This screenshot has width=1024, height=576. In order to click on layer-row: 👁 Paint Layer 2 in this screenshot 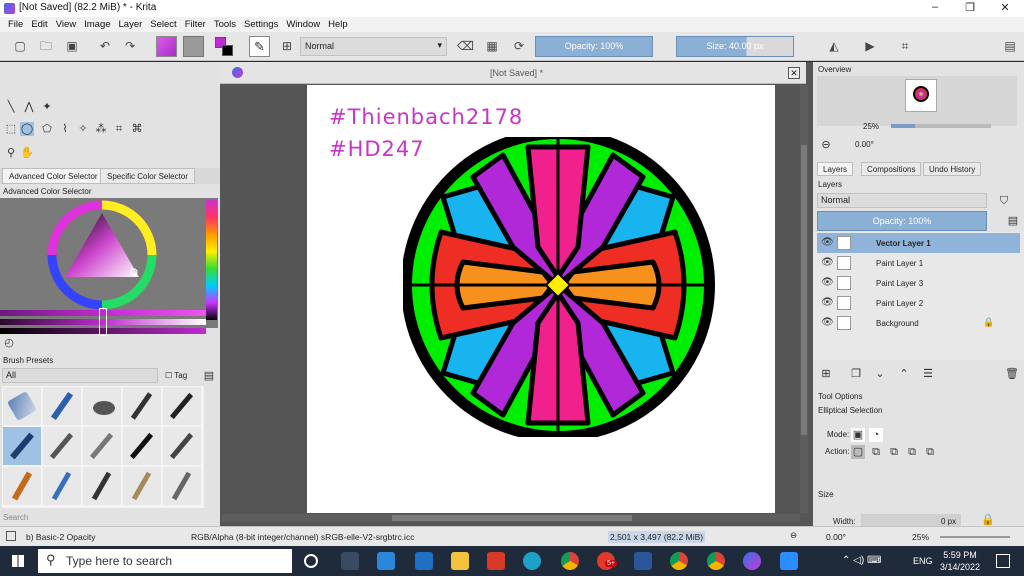, I will do `click(918, 303)`.